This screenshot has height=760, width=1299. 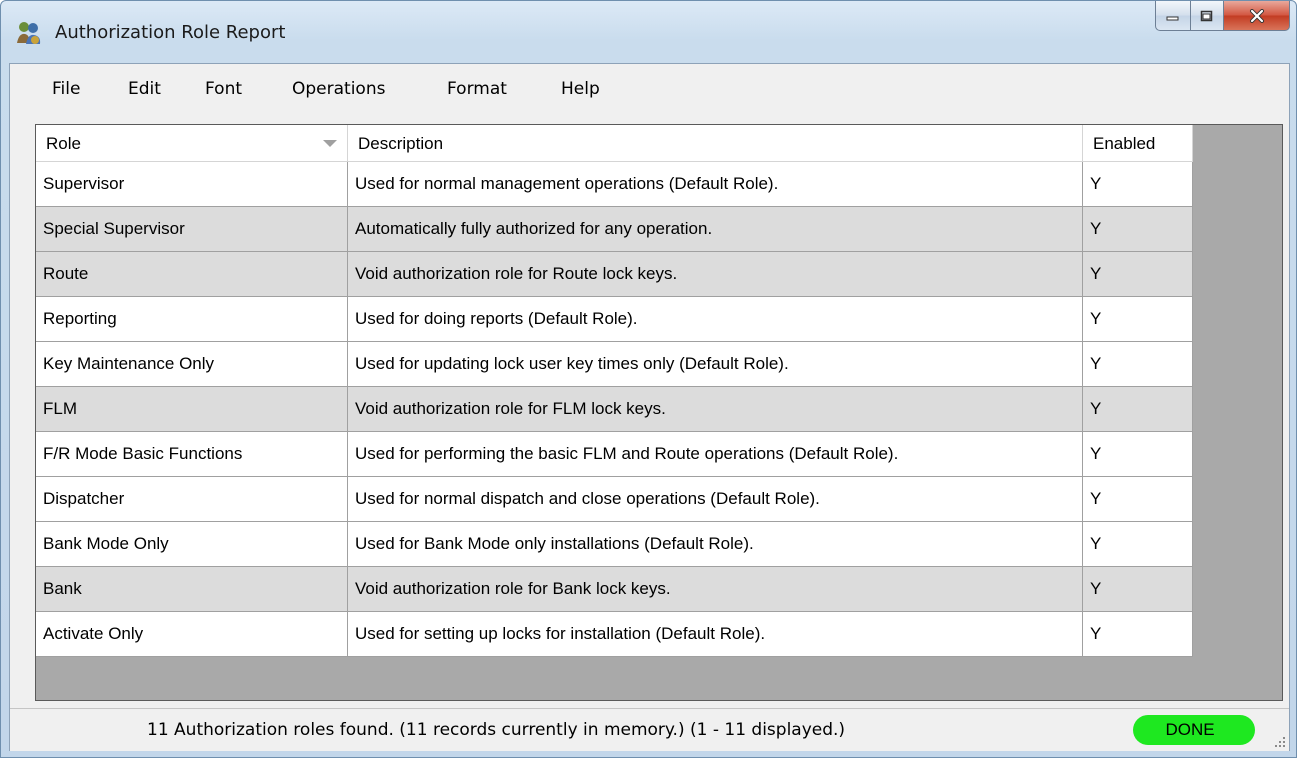 I want to click on close-button, so click(x=1257, y=16).